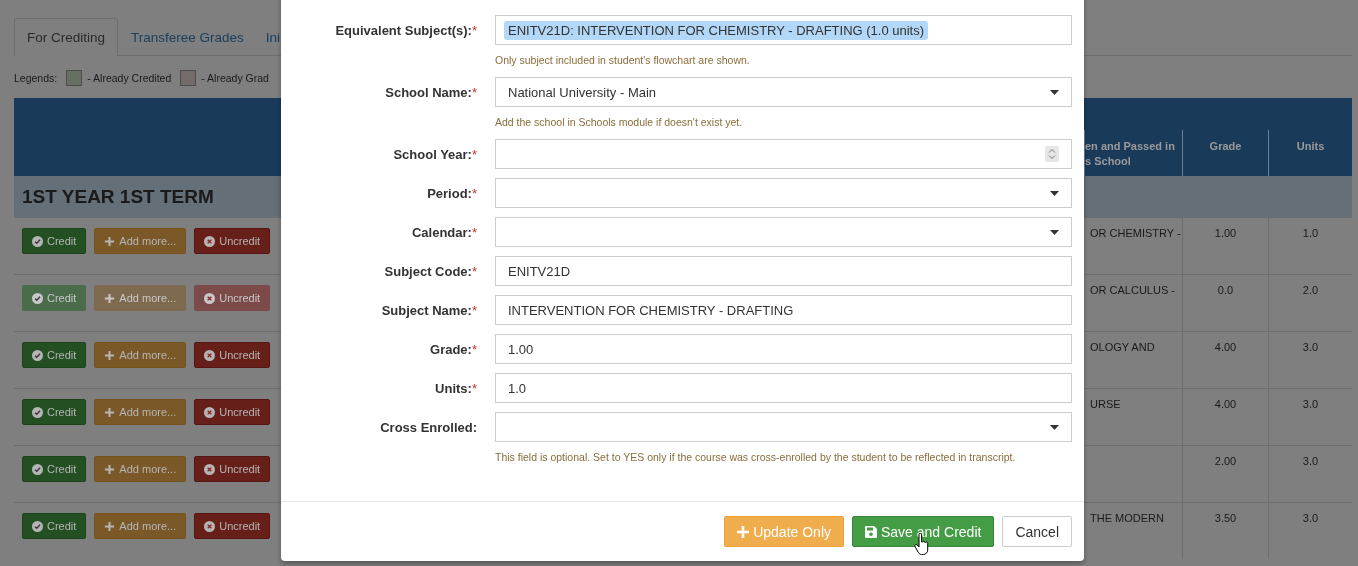  Describe the element at coordinates (1225, 233) in the screenshot. I see `table-cell: 1.00` at that location.